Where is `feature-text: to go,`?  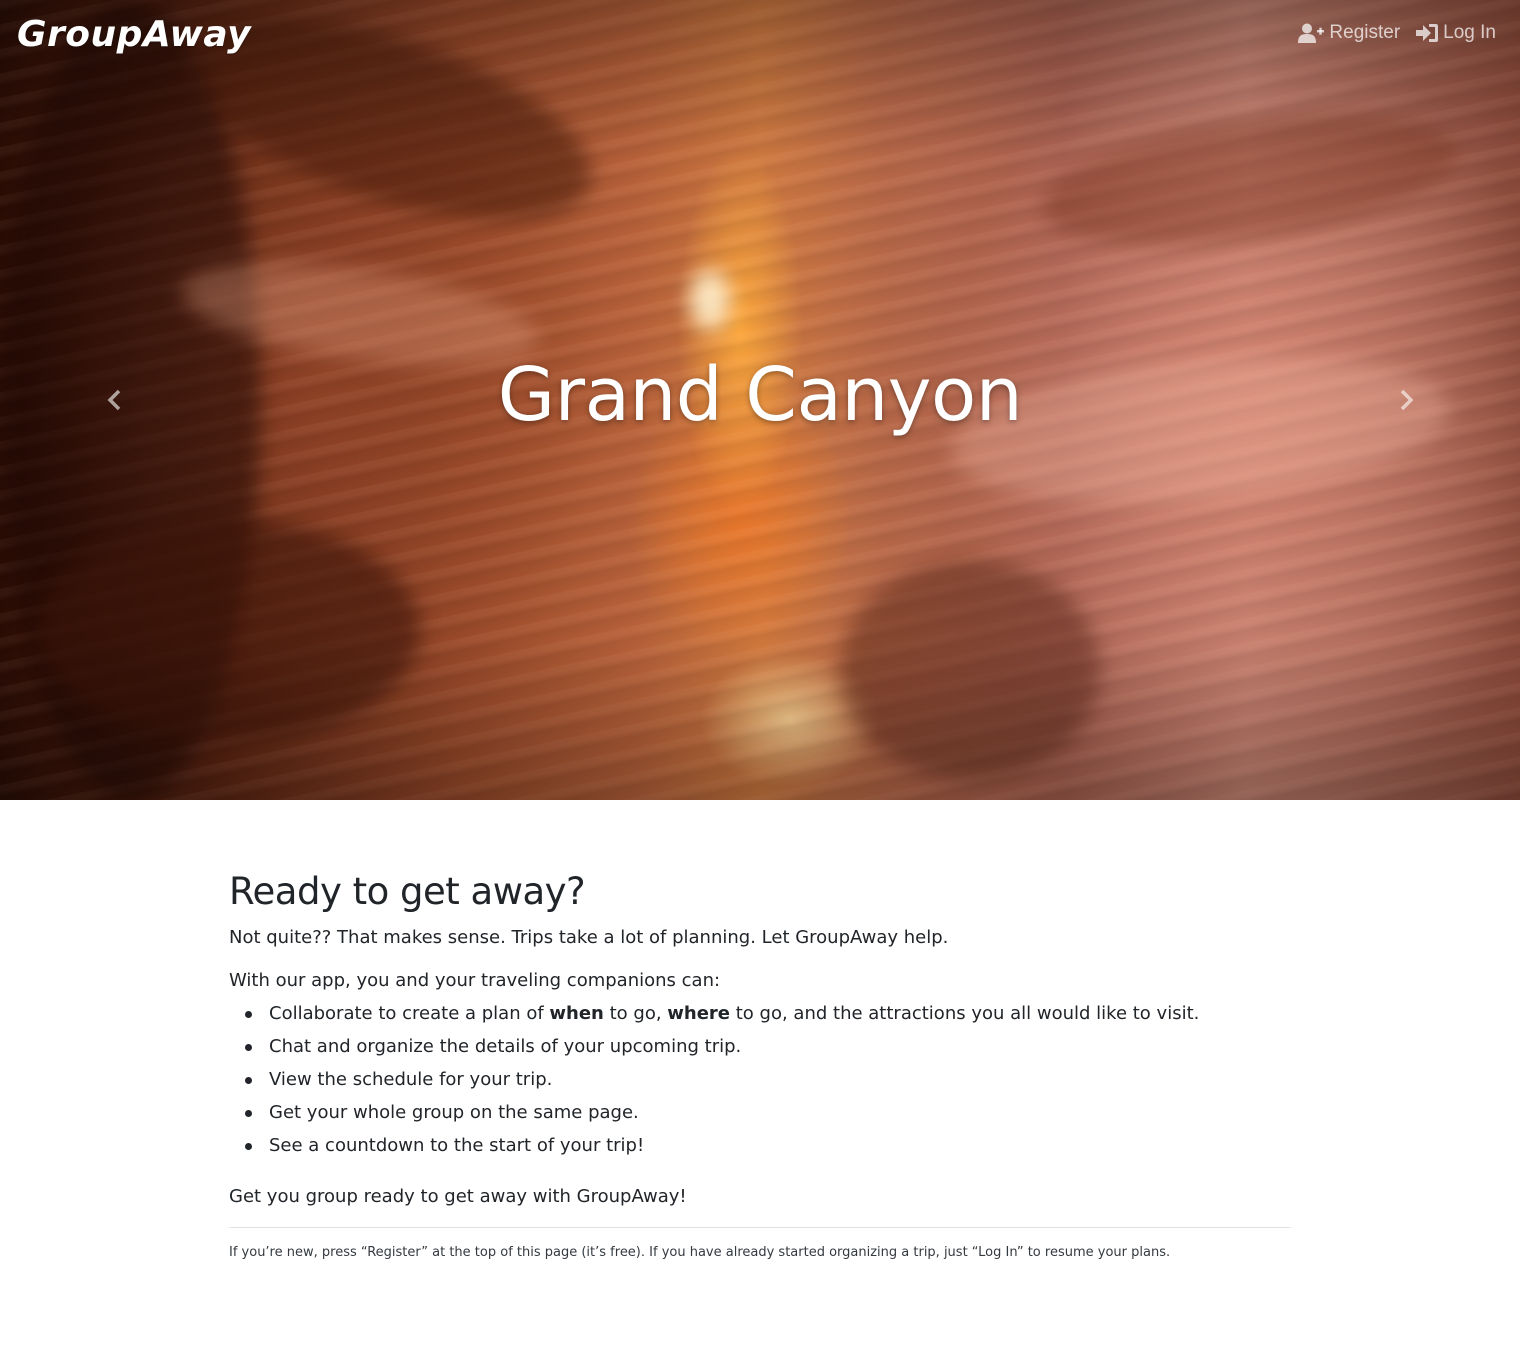
feature-text: to go, is located at coordinates (635, 1013).